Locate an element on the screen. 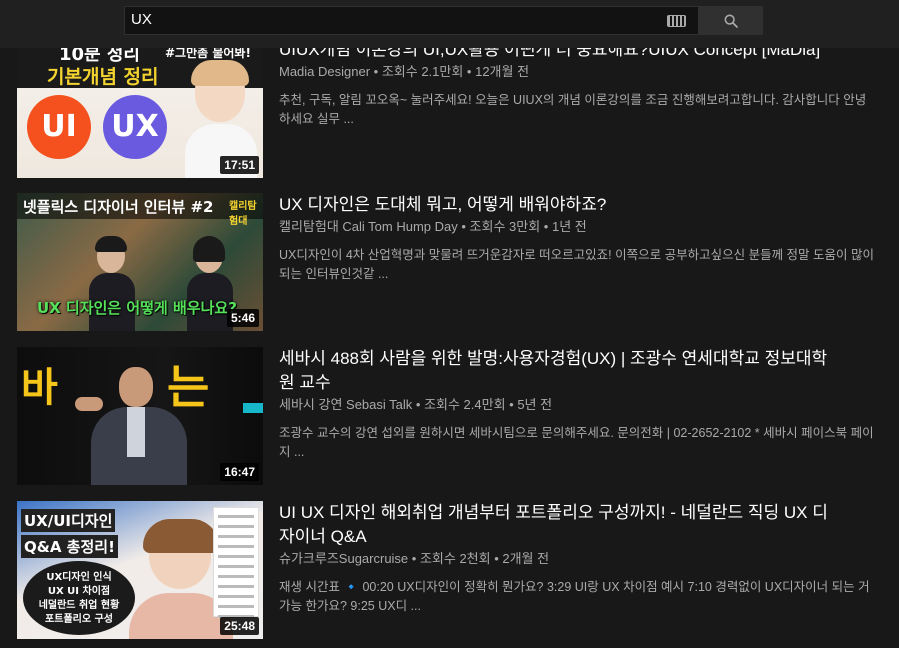 Image resolution: width=899 pixels, height=648 pixels. view-stats: 조회수 3만회 • 1년 전 is located at coordinates (528, 226).